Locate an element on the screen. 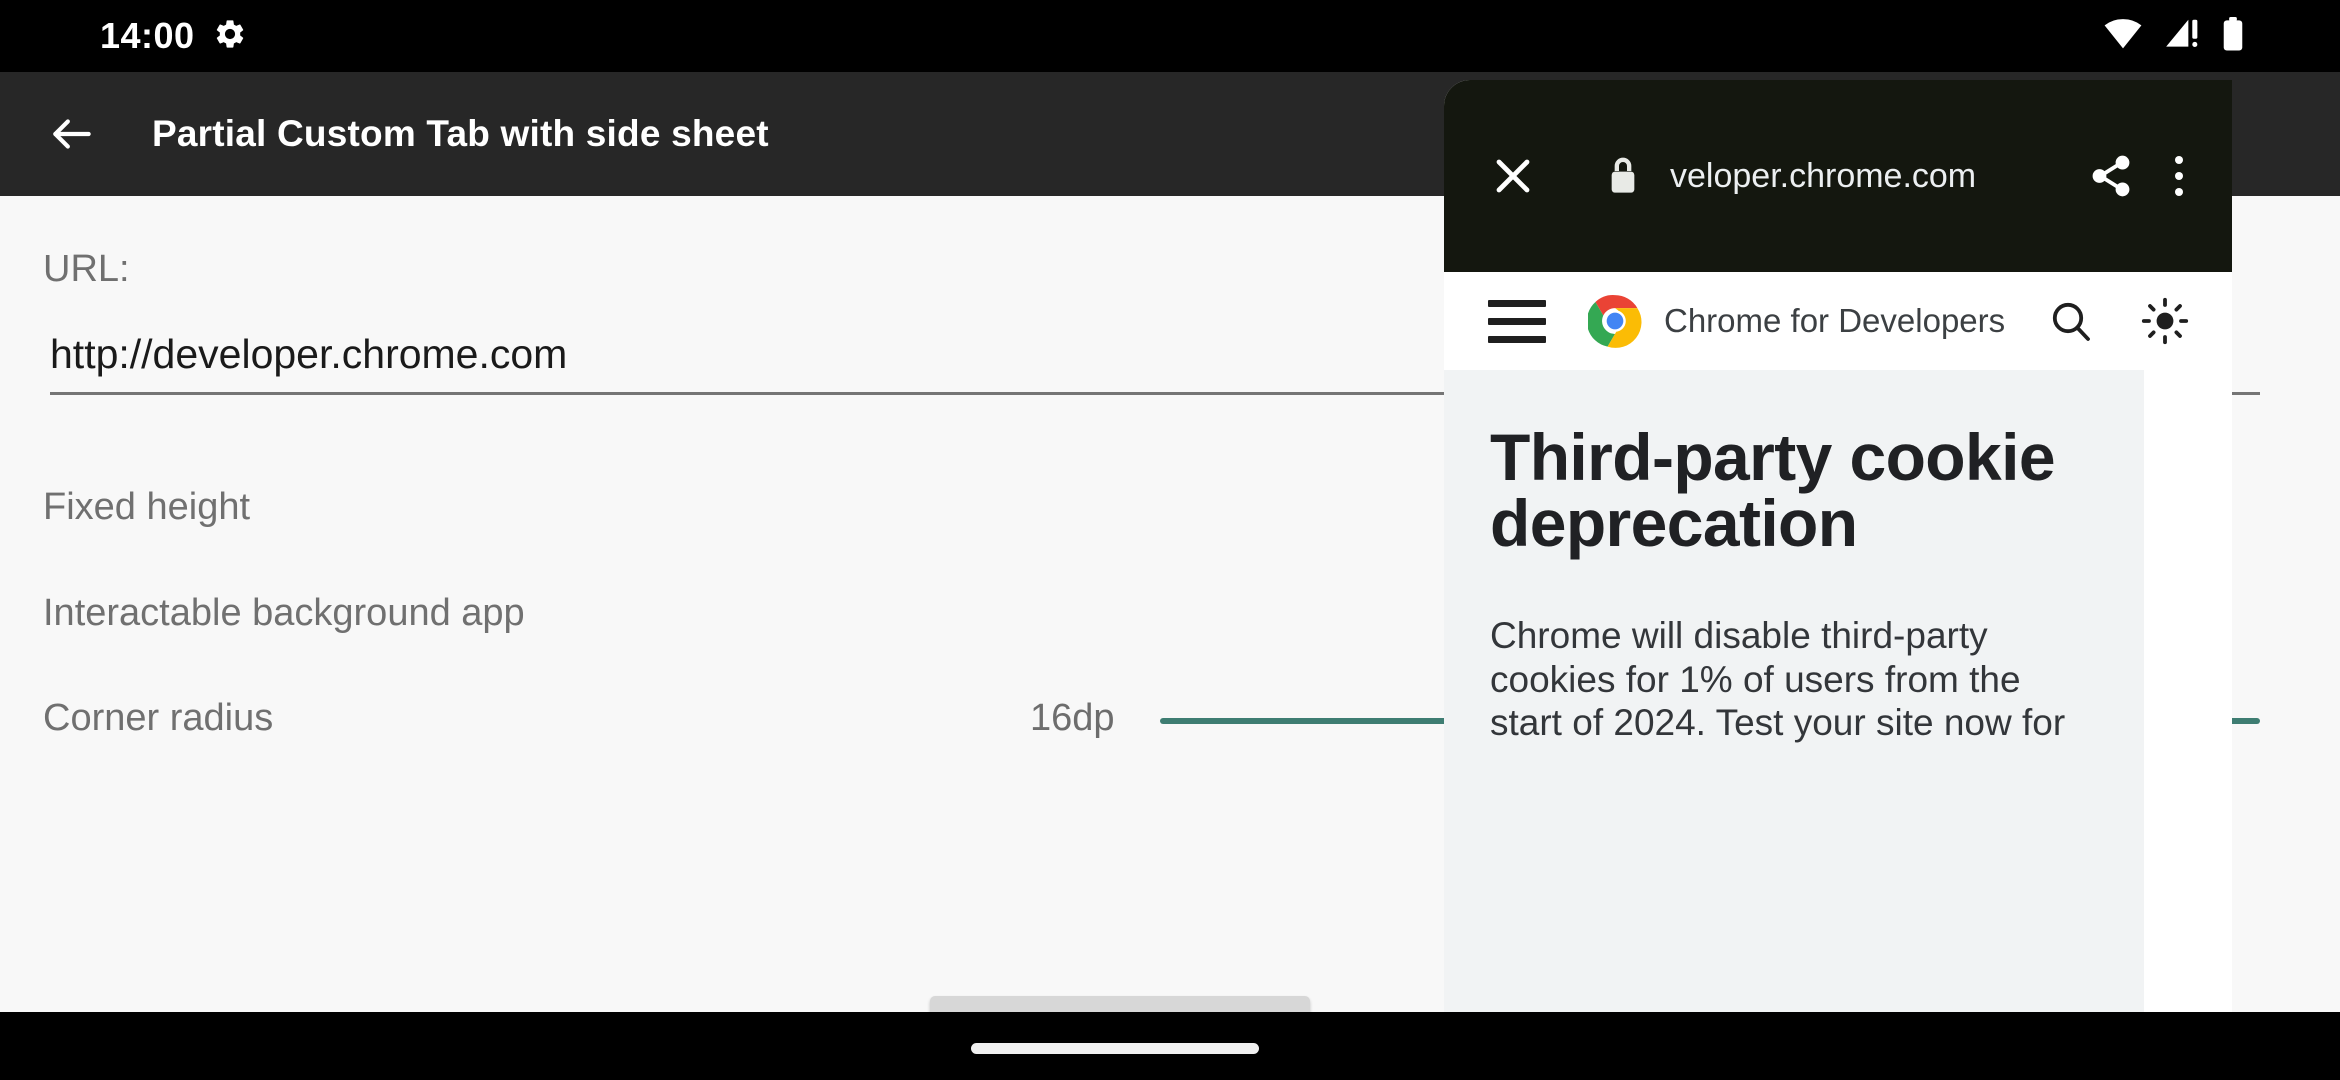 Image resolution: width=2340 pixels, height=1080 pixels. status-bar-right is located at coordinates (2174, 36).